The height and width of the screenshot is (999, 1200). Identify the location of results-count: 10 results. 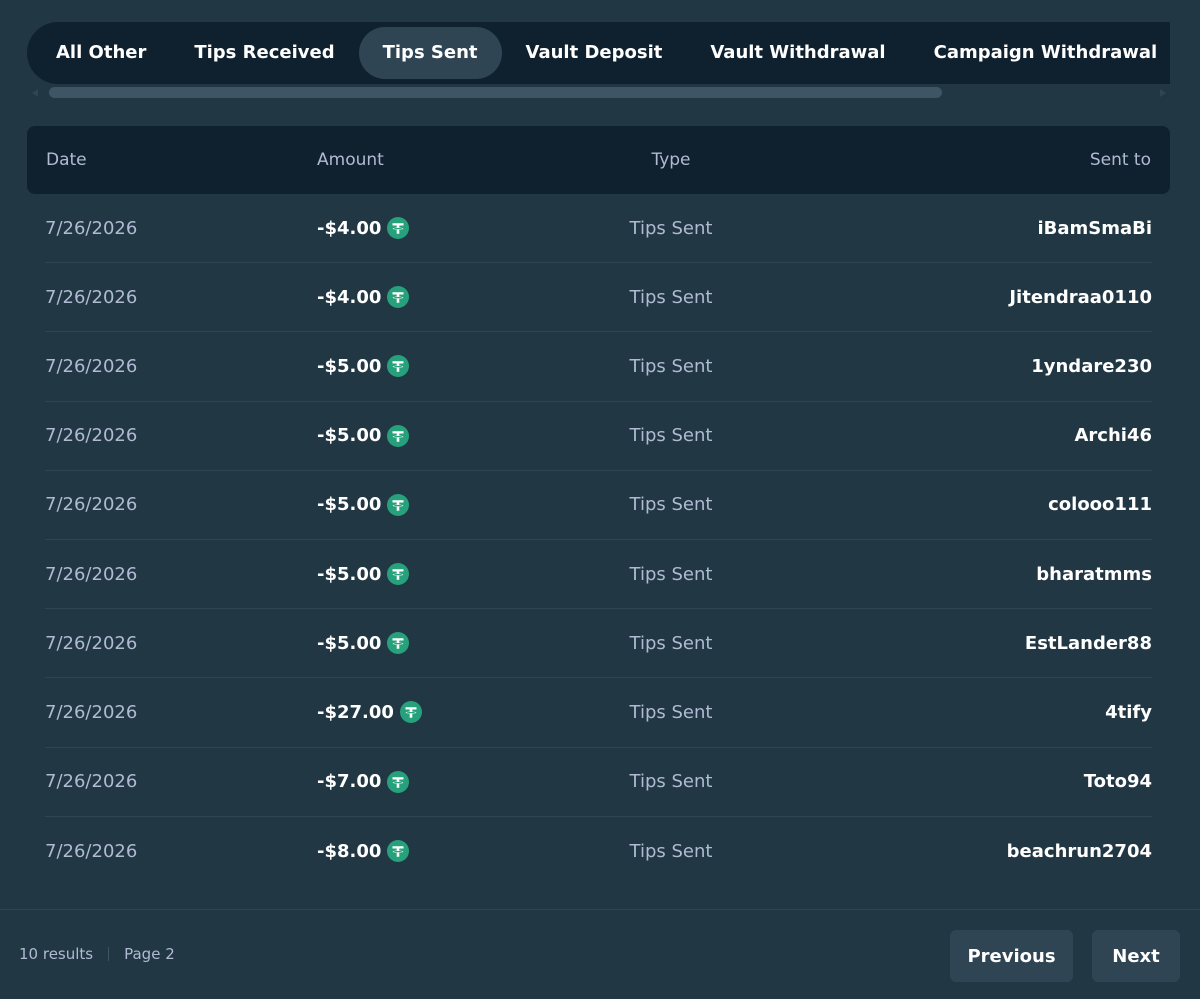
(56, 954).